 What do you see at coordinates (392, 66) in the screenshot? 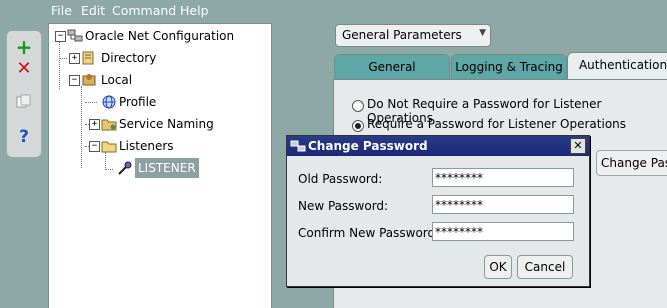
I see `tab-general: General` at bounding box center [392, 66].